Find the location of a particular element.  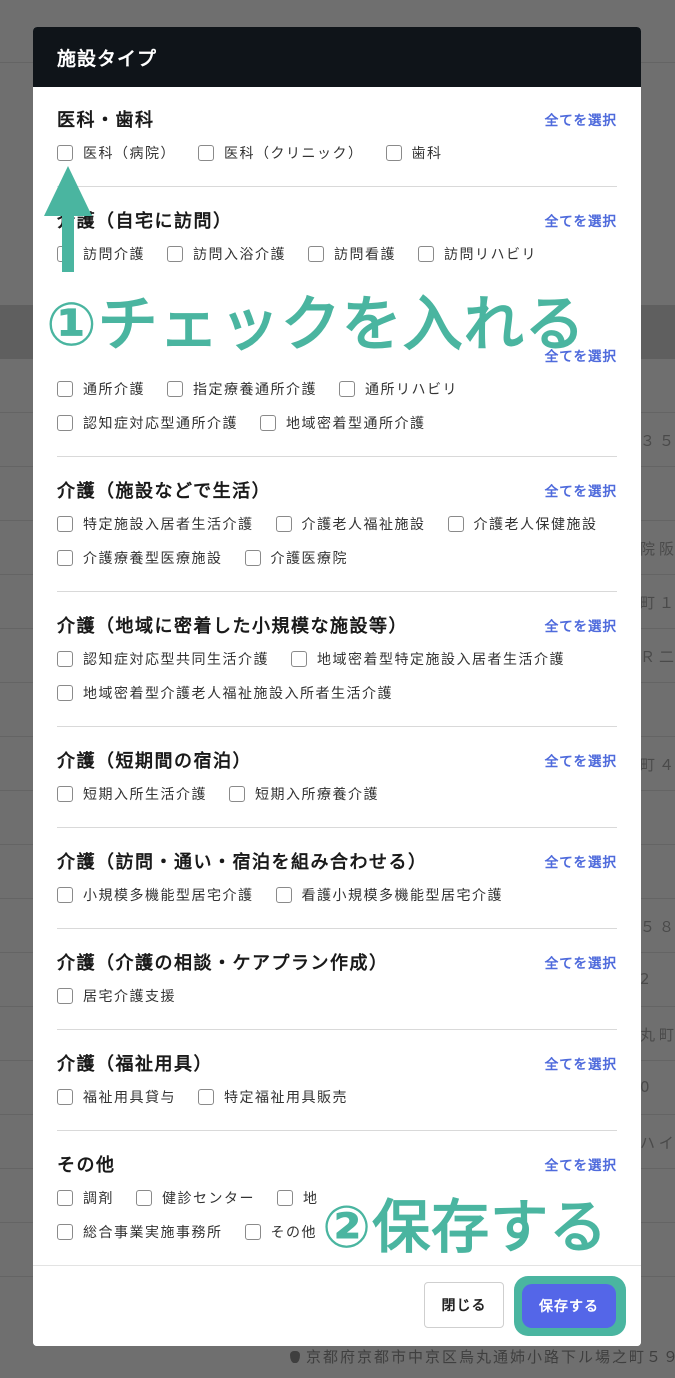

facility-option: 訪問リハビリ is located at coordinates (477, 254).